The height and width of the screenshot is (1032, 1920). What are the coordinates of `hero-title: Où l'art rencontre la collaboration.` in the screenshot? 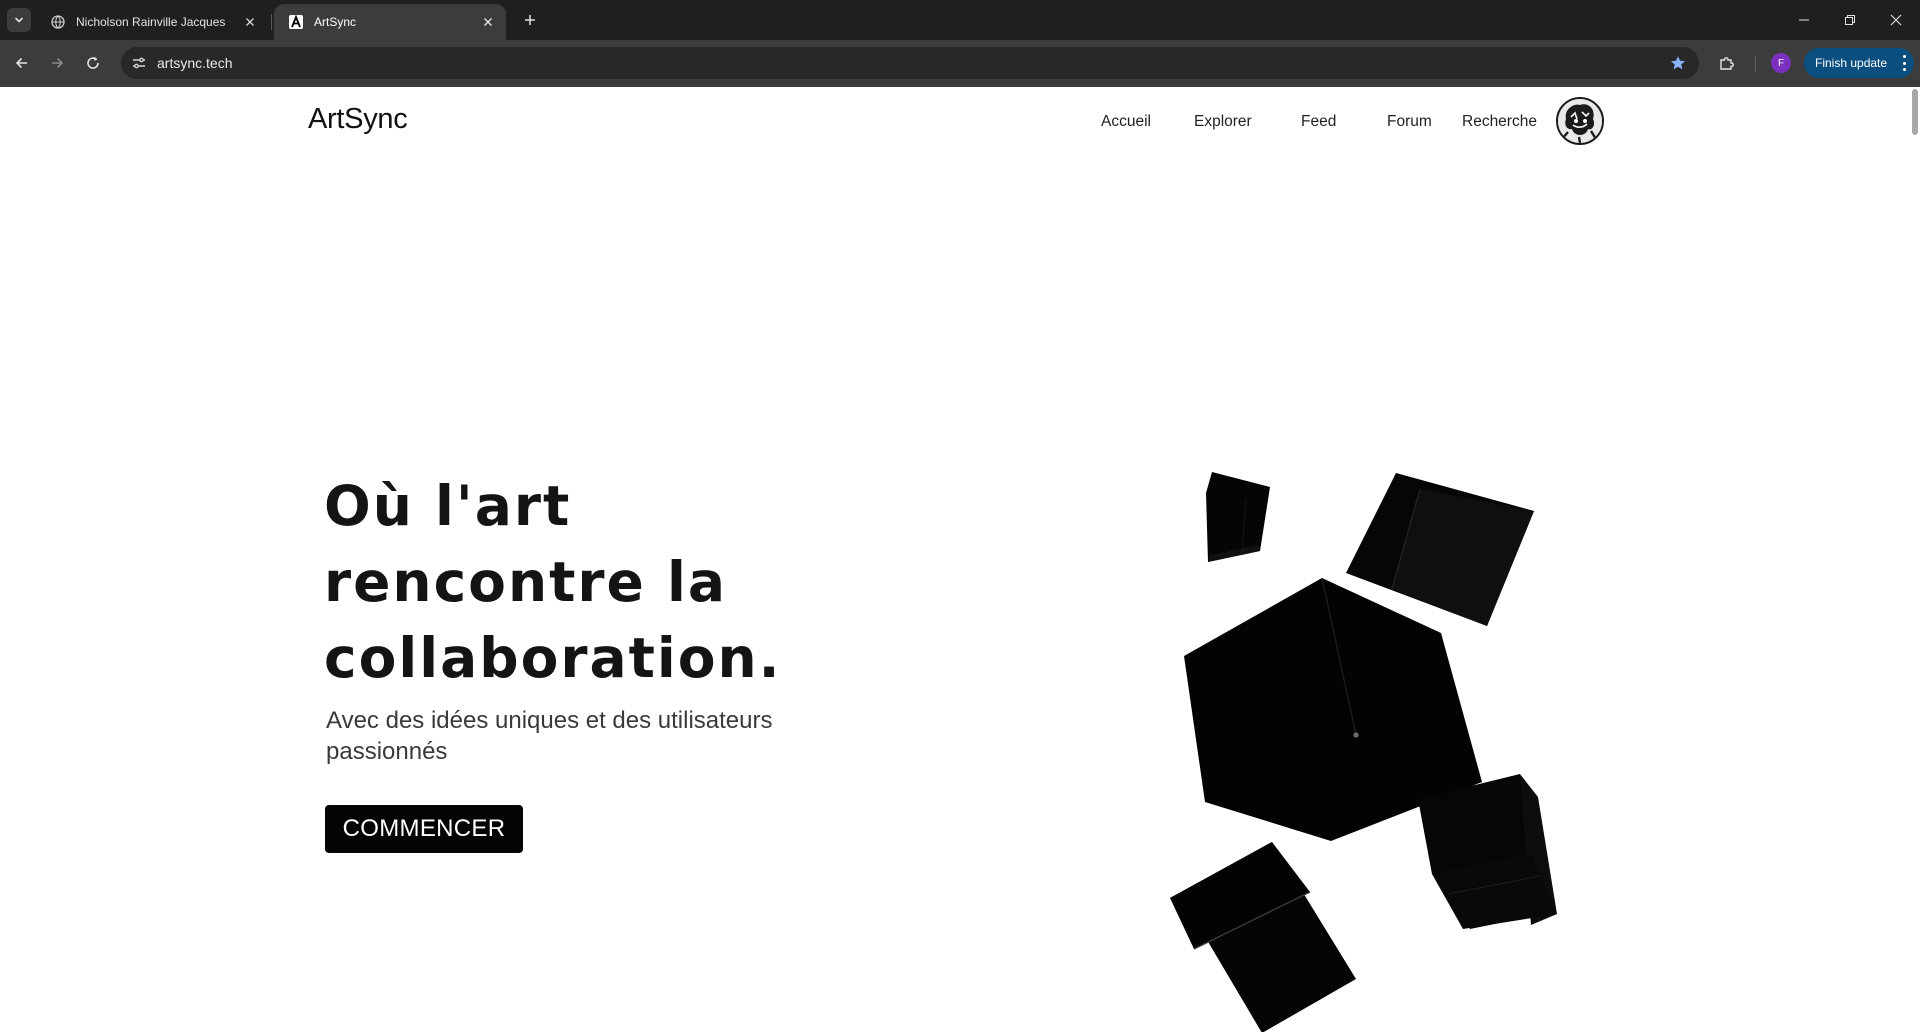 It's located at (624, 582).